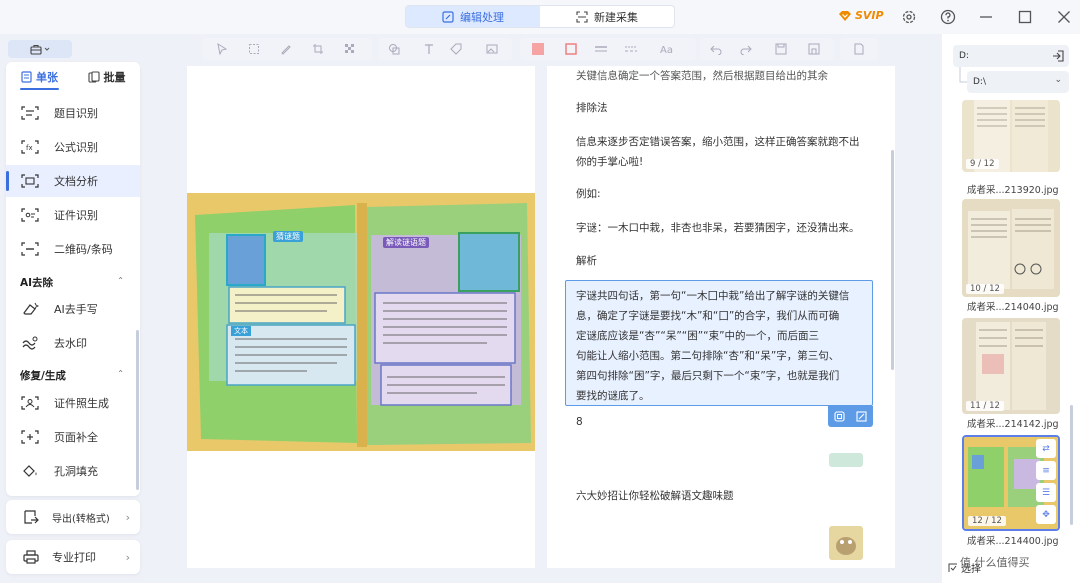 This screenshot has width=1080, height=583. I want to click on mosaic-icon, so click(350, 49).